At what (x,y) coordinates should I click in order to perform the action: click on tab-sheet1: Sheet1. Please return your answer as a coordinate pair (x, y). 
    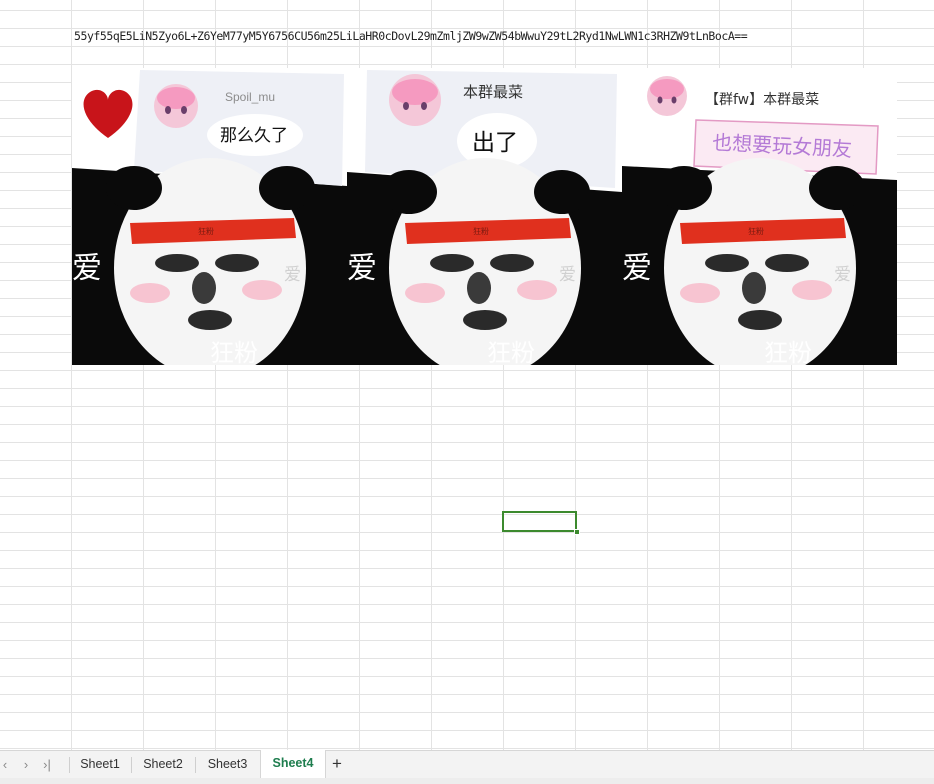
    Looking at the image, I should click on (100, 764).